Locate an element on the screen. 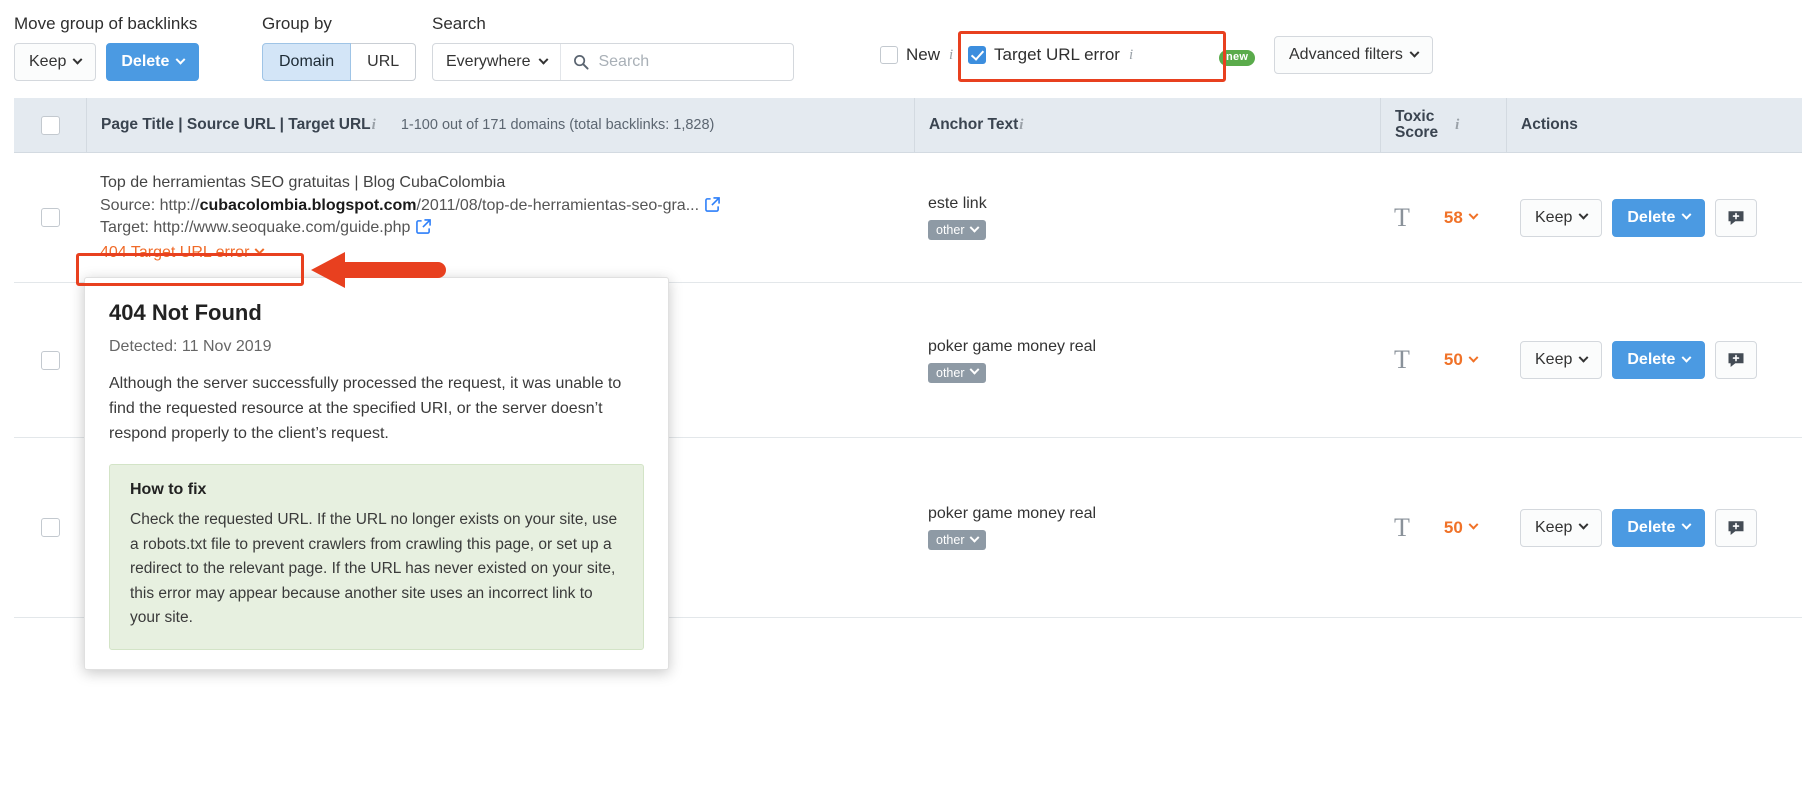 This screenshot has width=1816, height=800. toxic-score-value: 58 is located at coordinates (1461, 218).